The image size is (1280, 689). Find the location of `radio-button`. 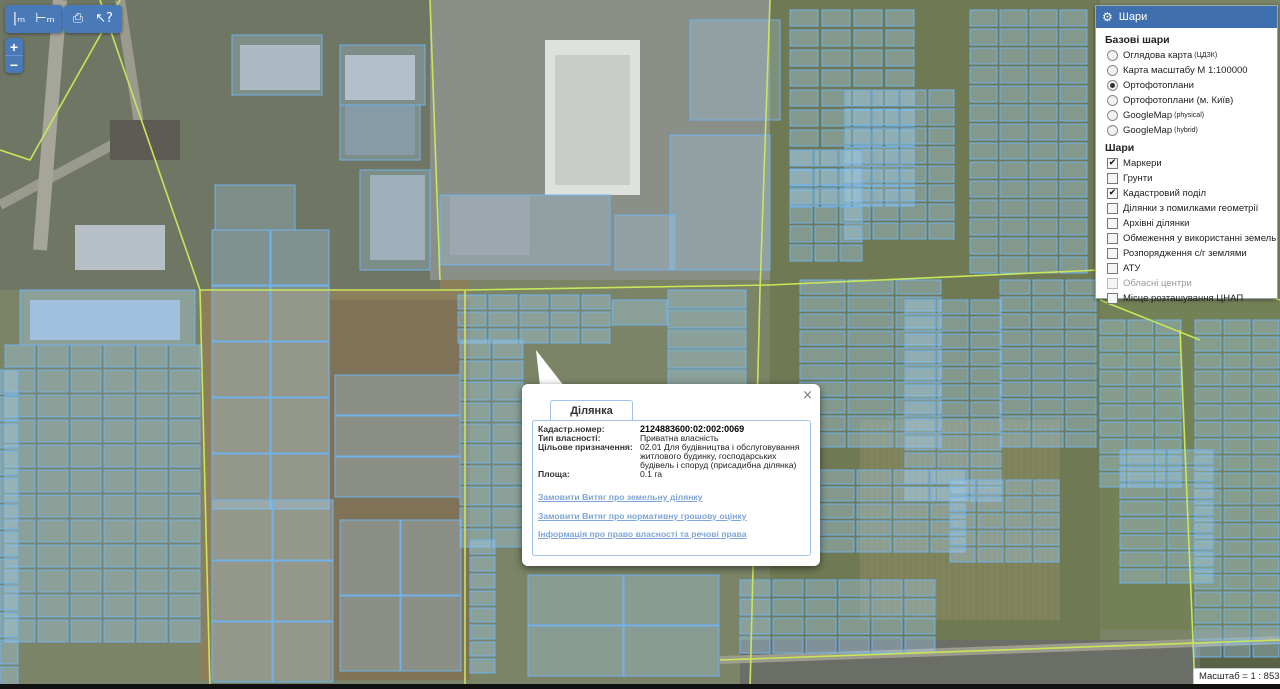

radio-button is located at coordinates (1112, 115).